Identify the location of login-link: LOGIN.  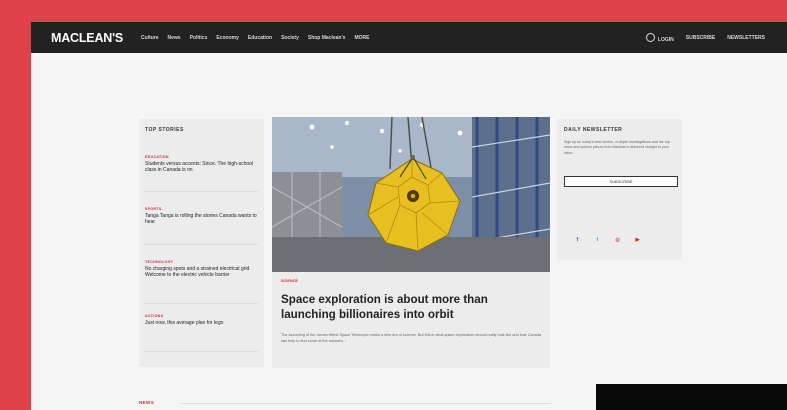
(659, 37).